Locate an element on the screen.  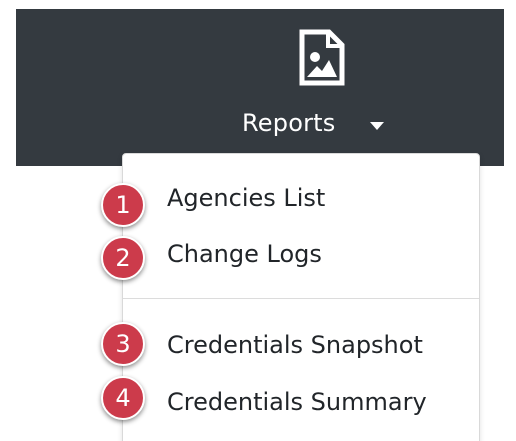
menu-item-change-logs: Change Logs is located at coordinates (301, 254).